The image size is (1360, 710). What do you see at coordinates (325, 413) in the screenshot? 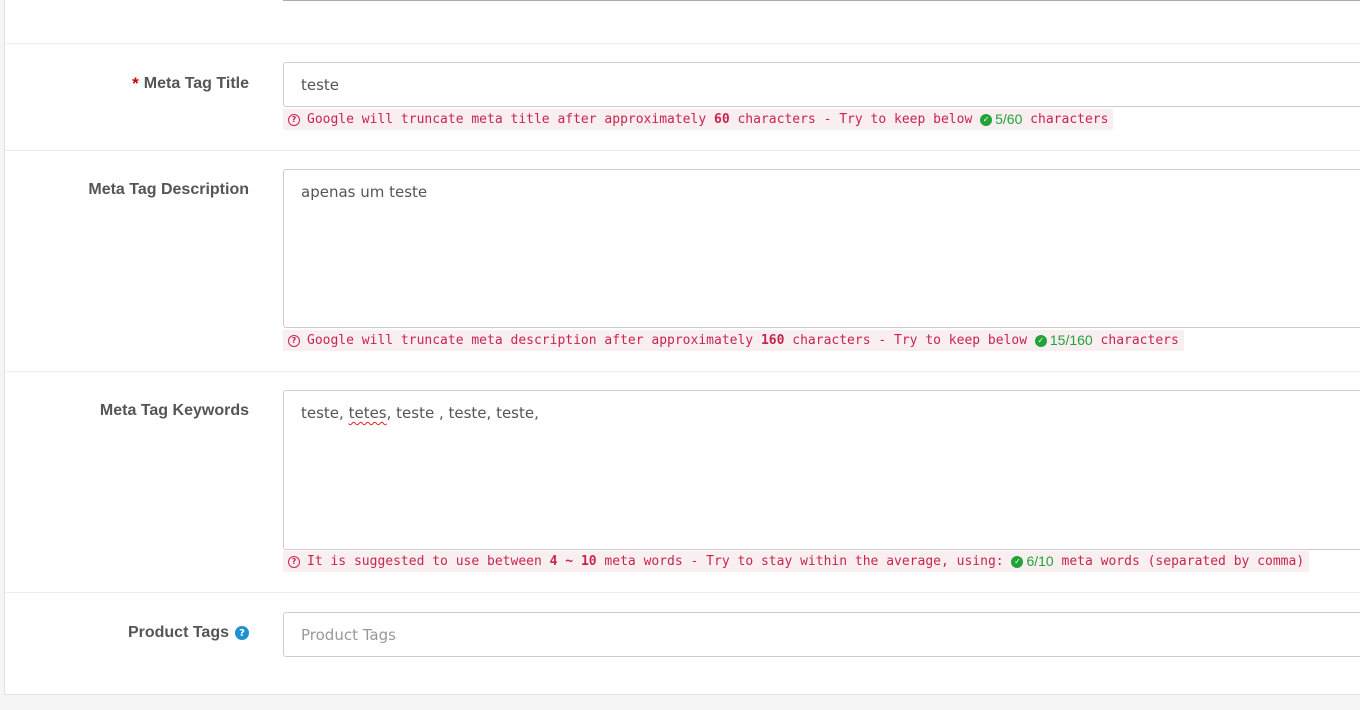
I see `keywords-text: teste,` at bounding box center [325, 413].